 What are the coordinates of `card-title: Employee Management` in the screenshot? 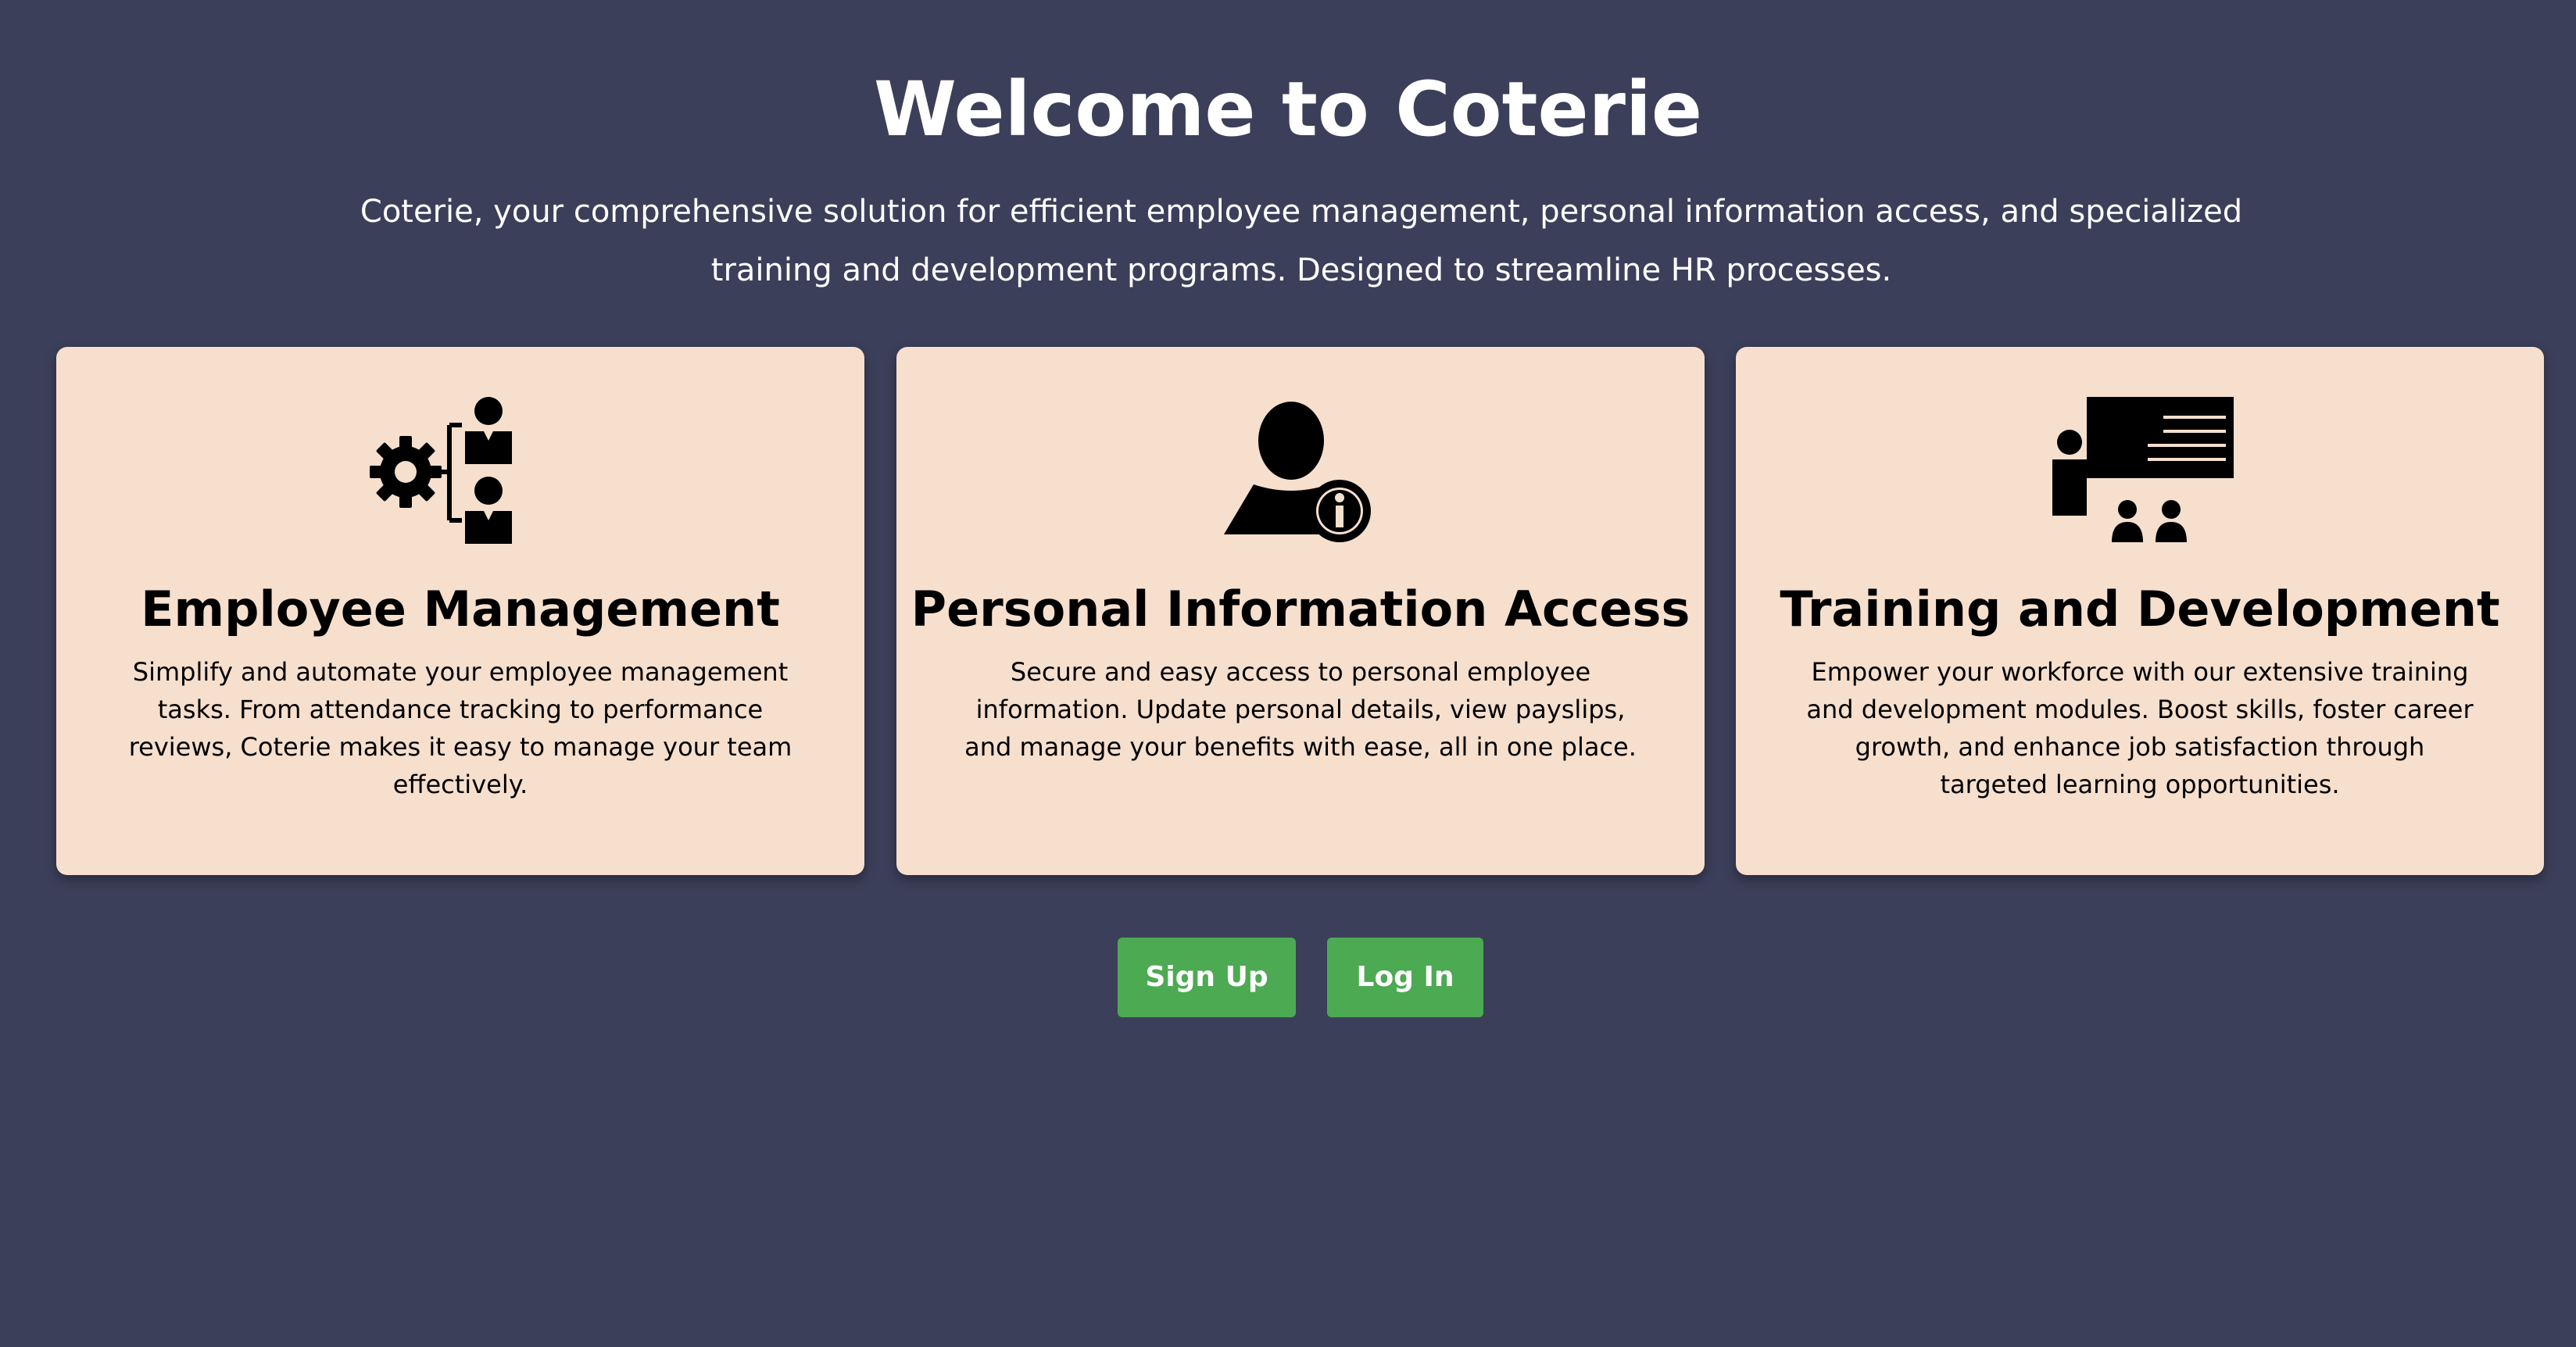 It's located at (460, 609).